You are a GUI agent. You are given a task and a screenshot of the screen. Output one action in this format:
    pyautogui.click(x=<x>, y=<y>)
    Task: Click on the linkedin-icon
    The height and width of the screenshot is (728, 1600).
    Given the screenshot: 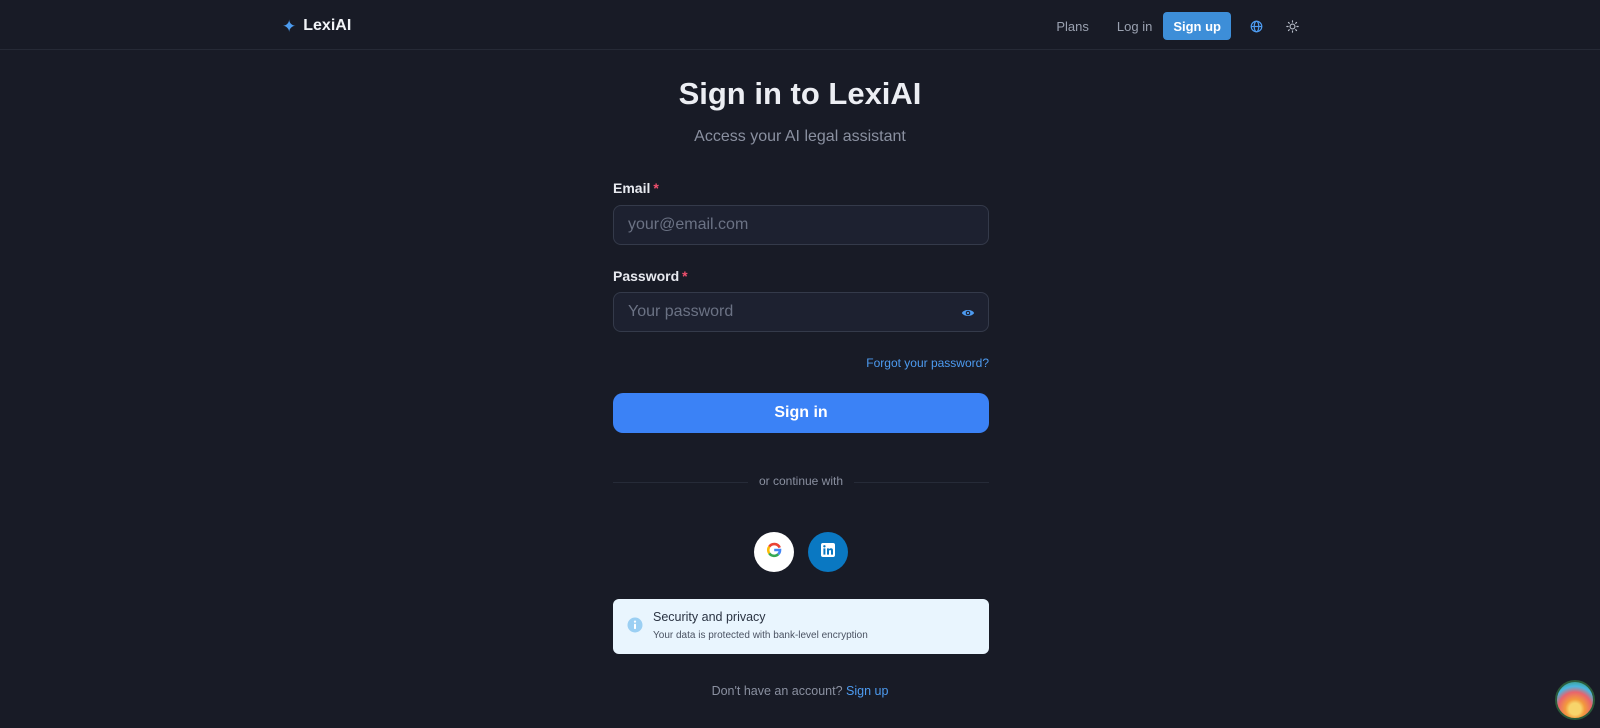 What is the action you would take?
    pyautogui.click(x=828, y=552)
    